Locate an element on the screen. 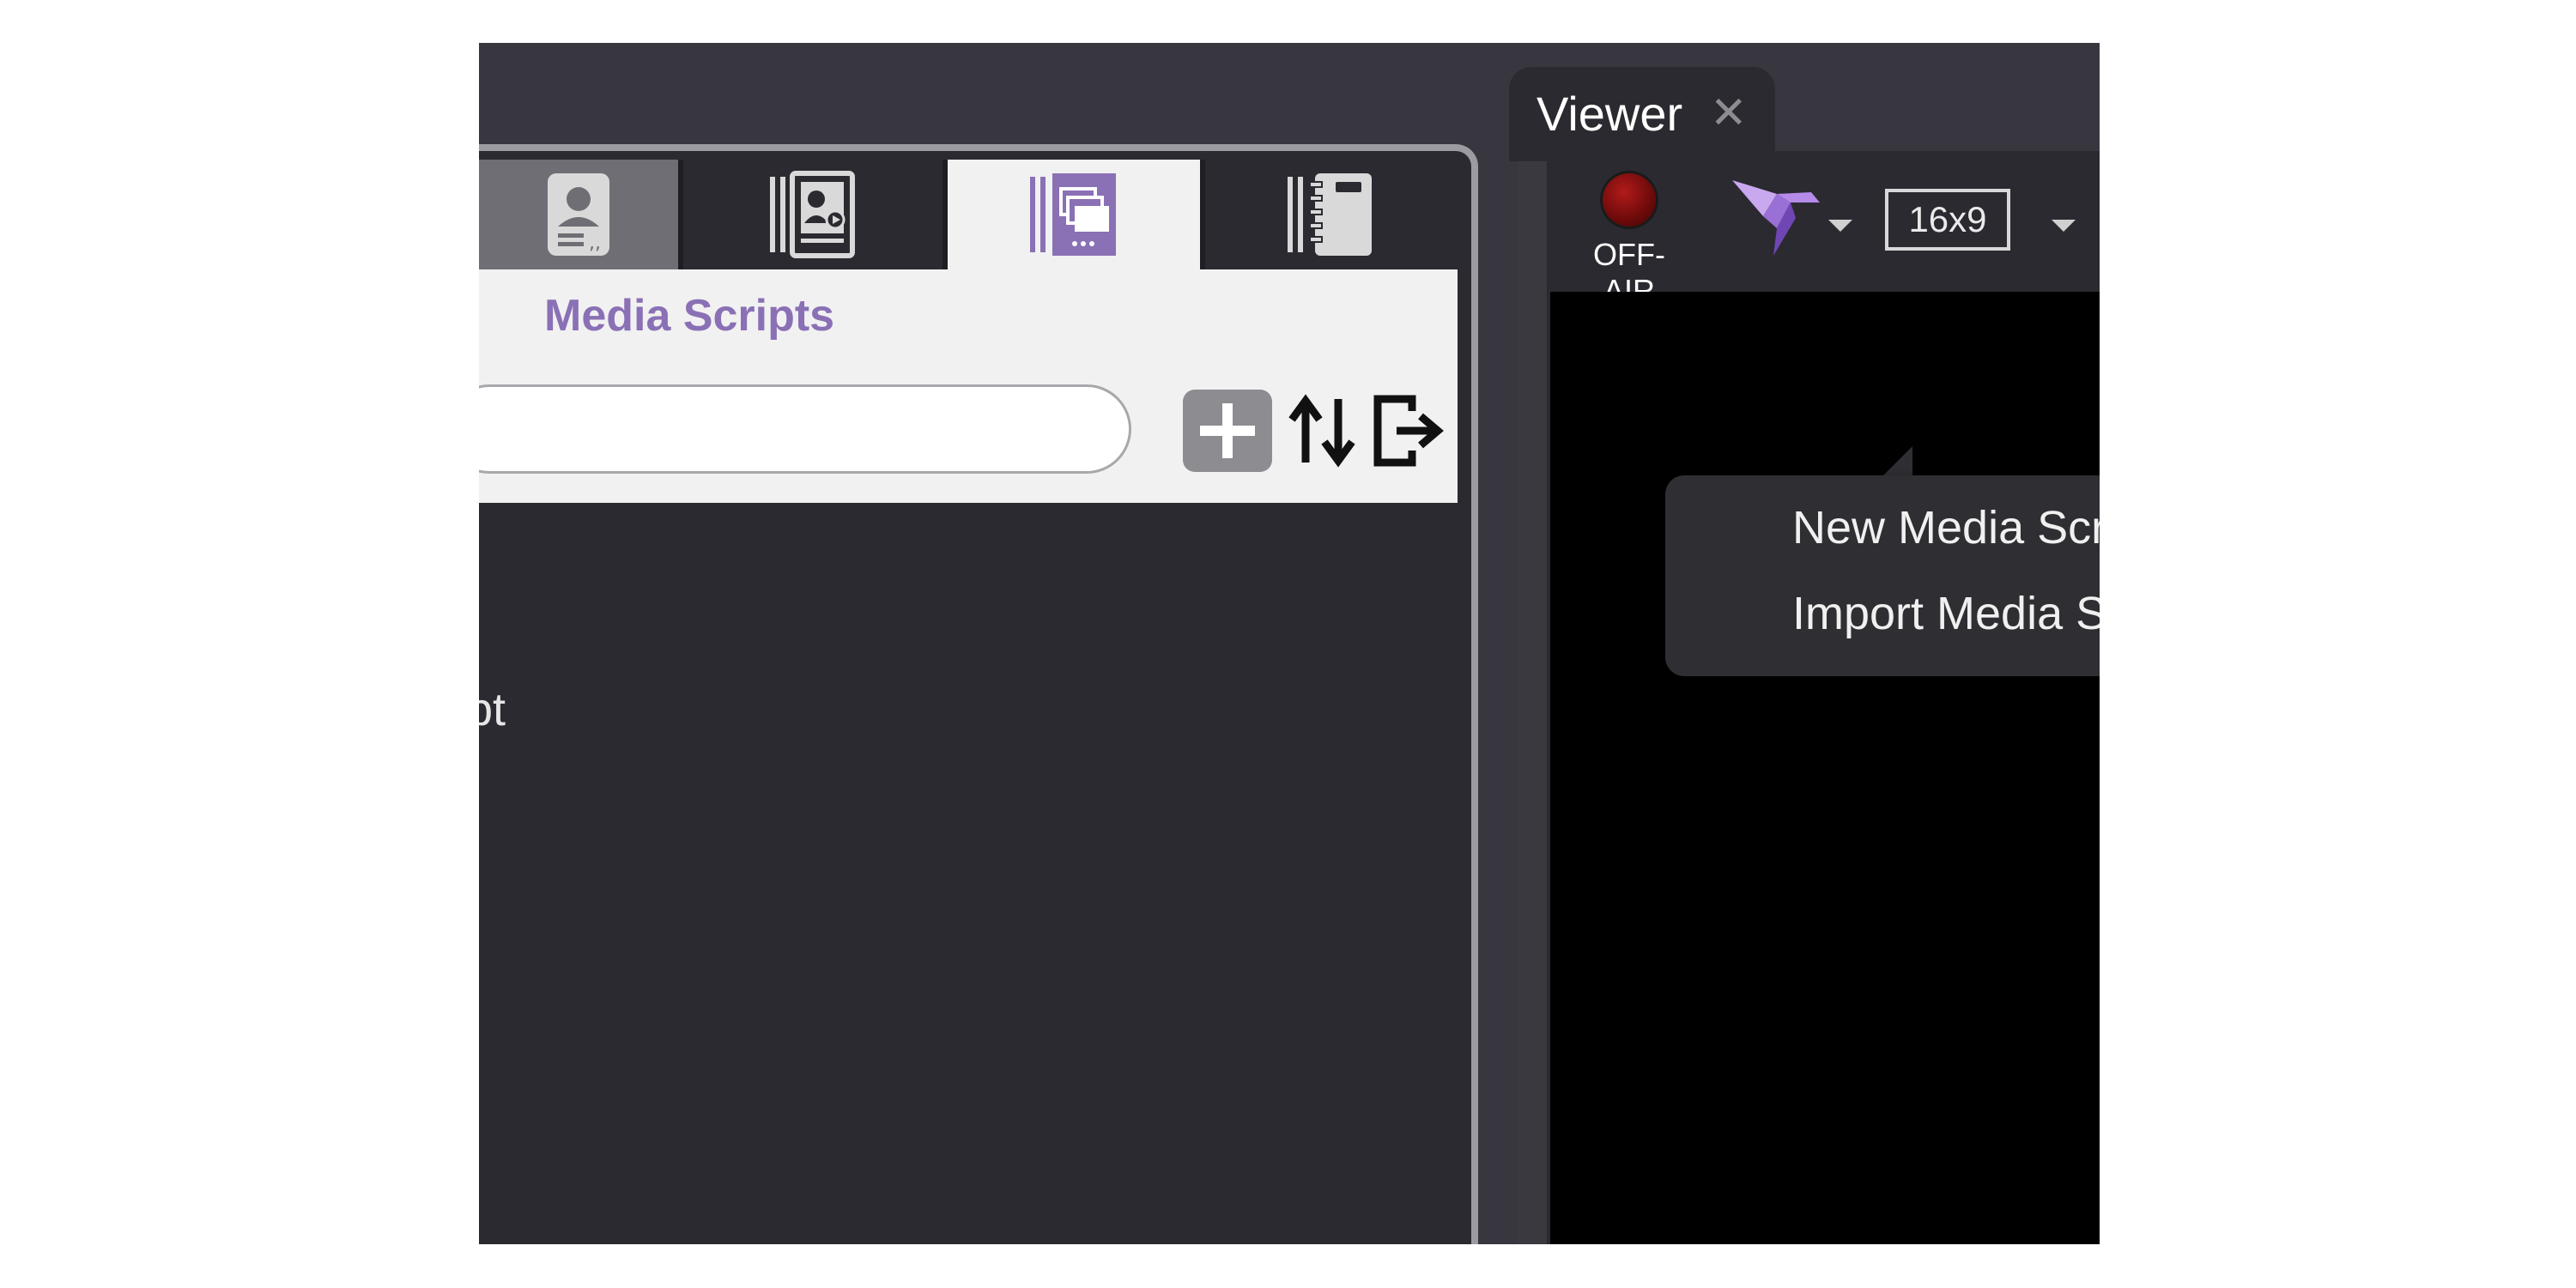 The image size is (2576, 1288). tab-notebook is located at coordinates (1331, 214).